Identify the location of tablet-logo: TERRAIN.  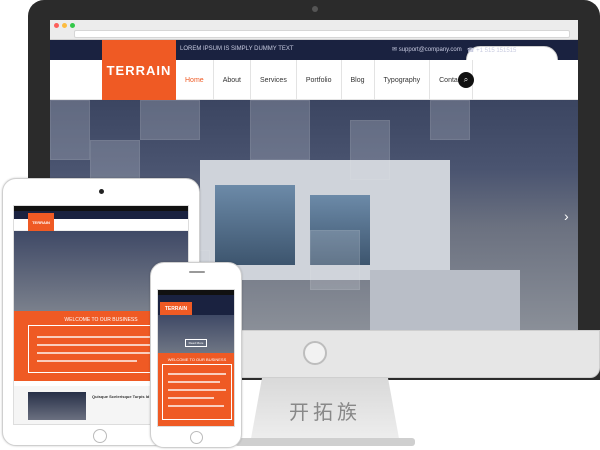
(41, 222).